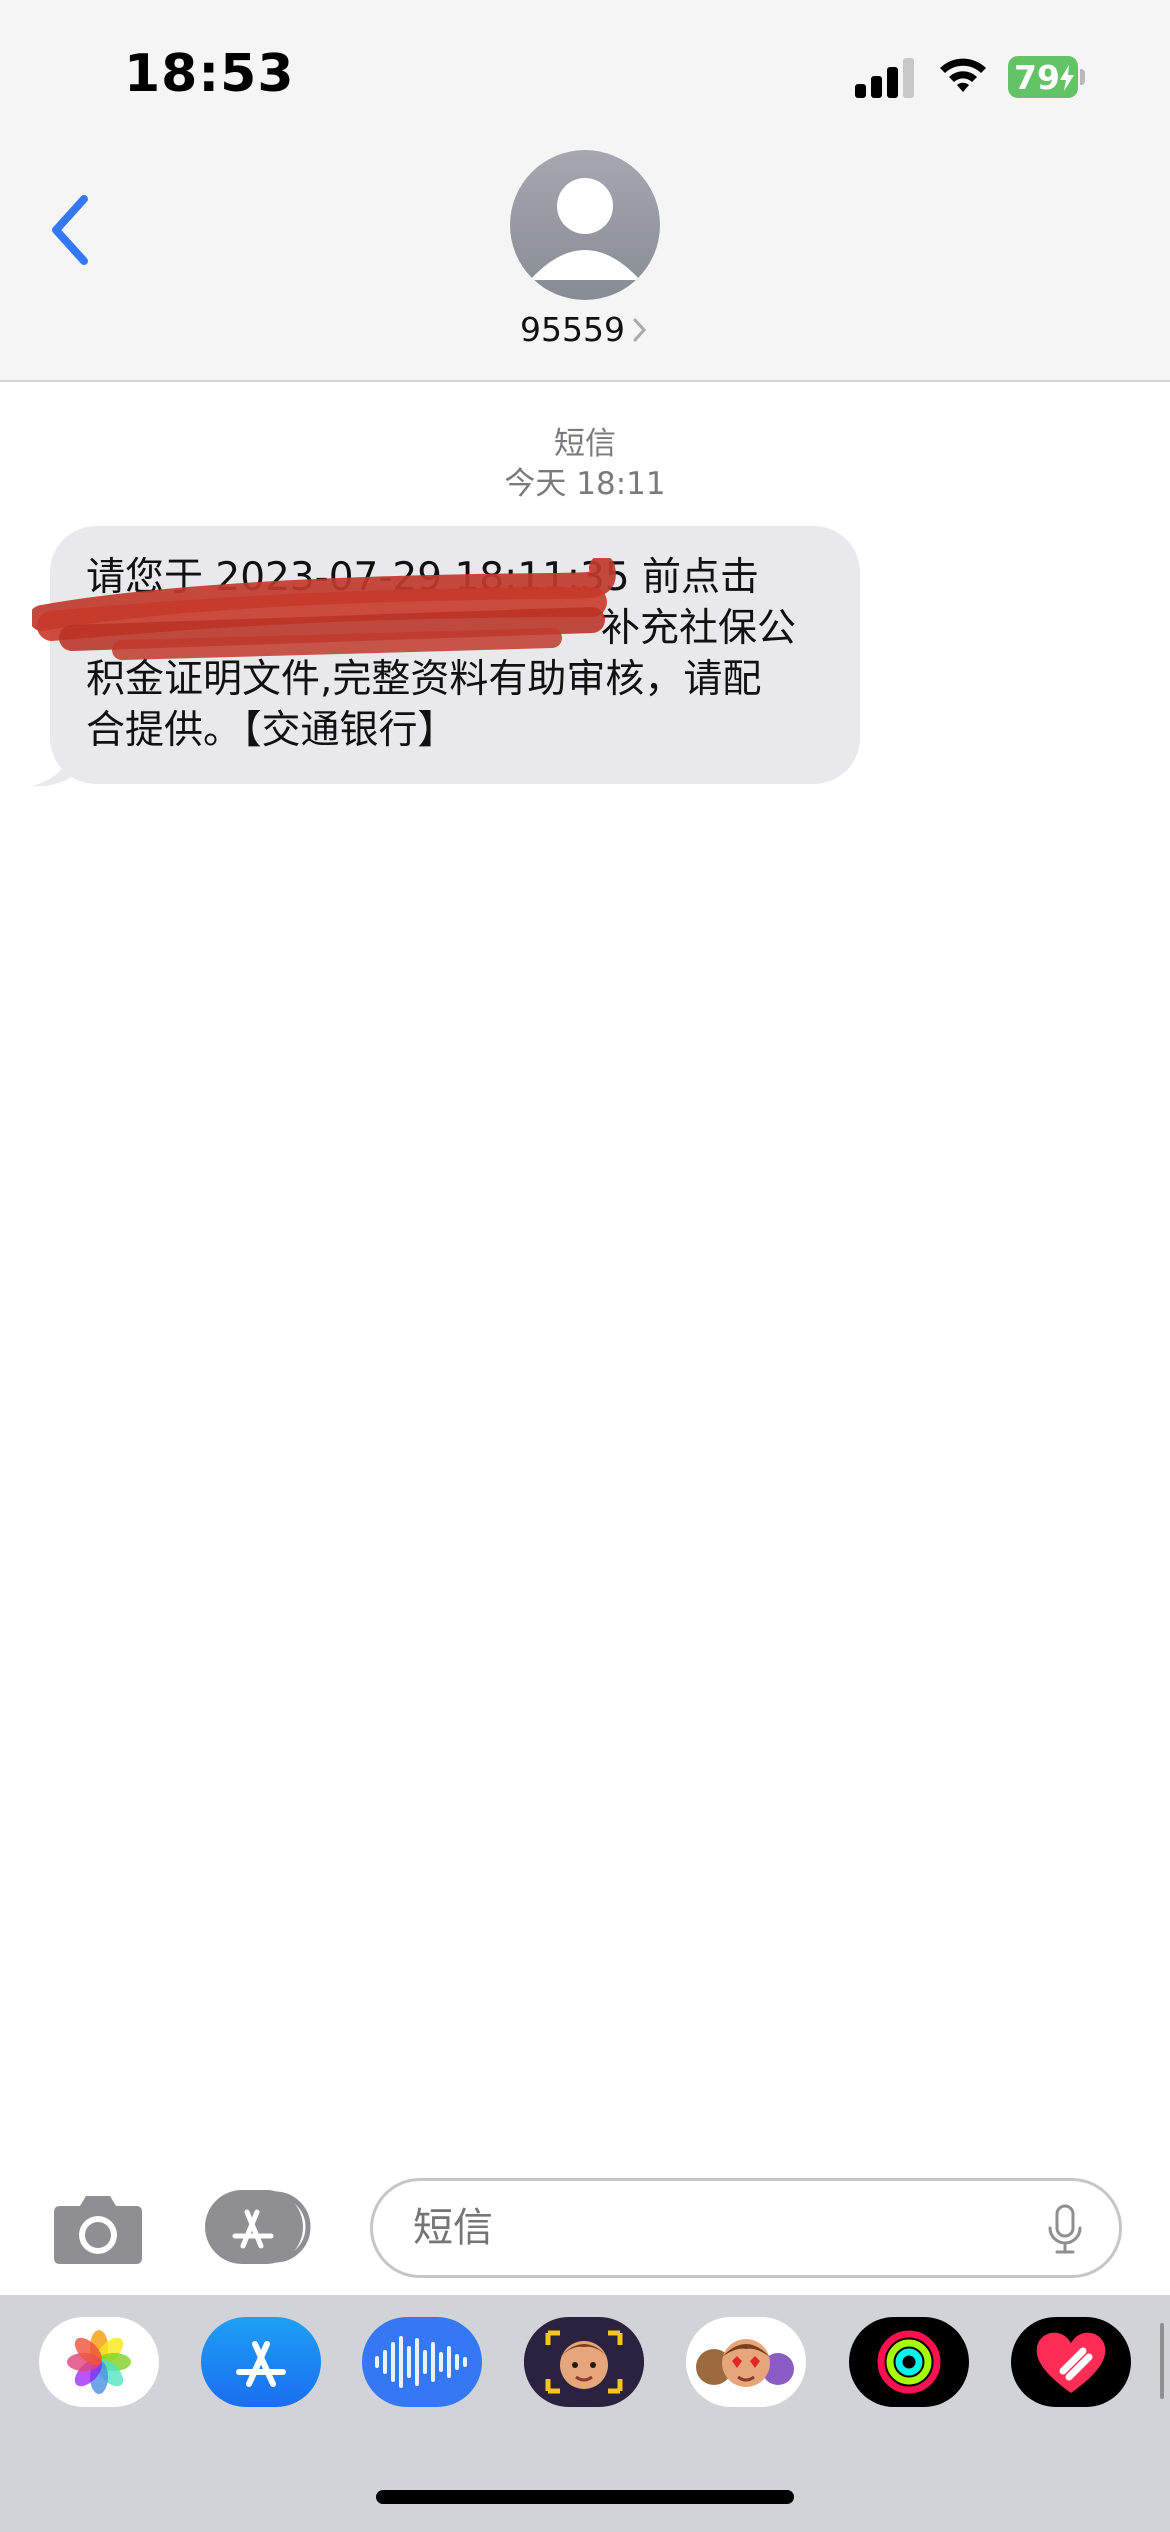  I want to click on message-composer, so click(585, 2220).